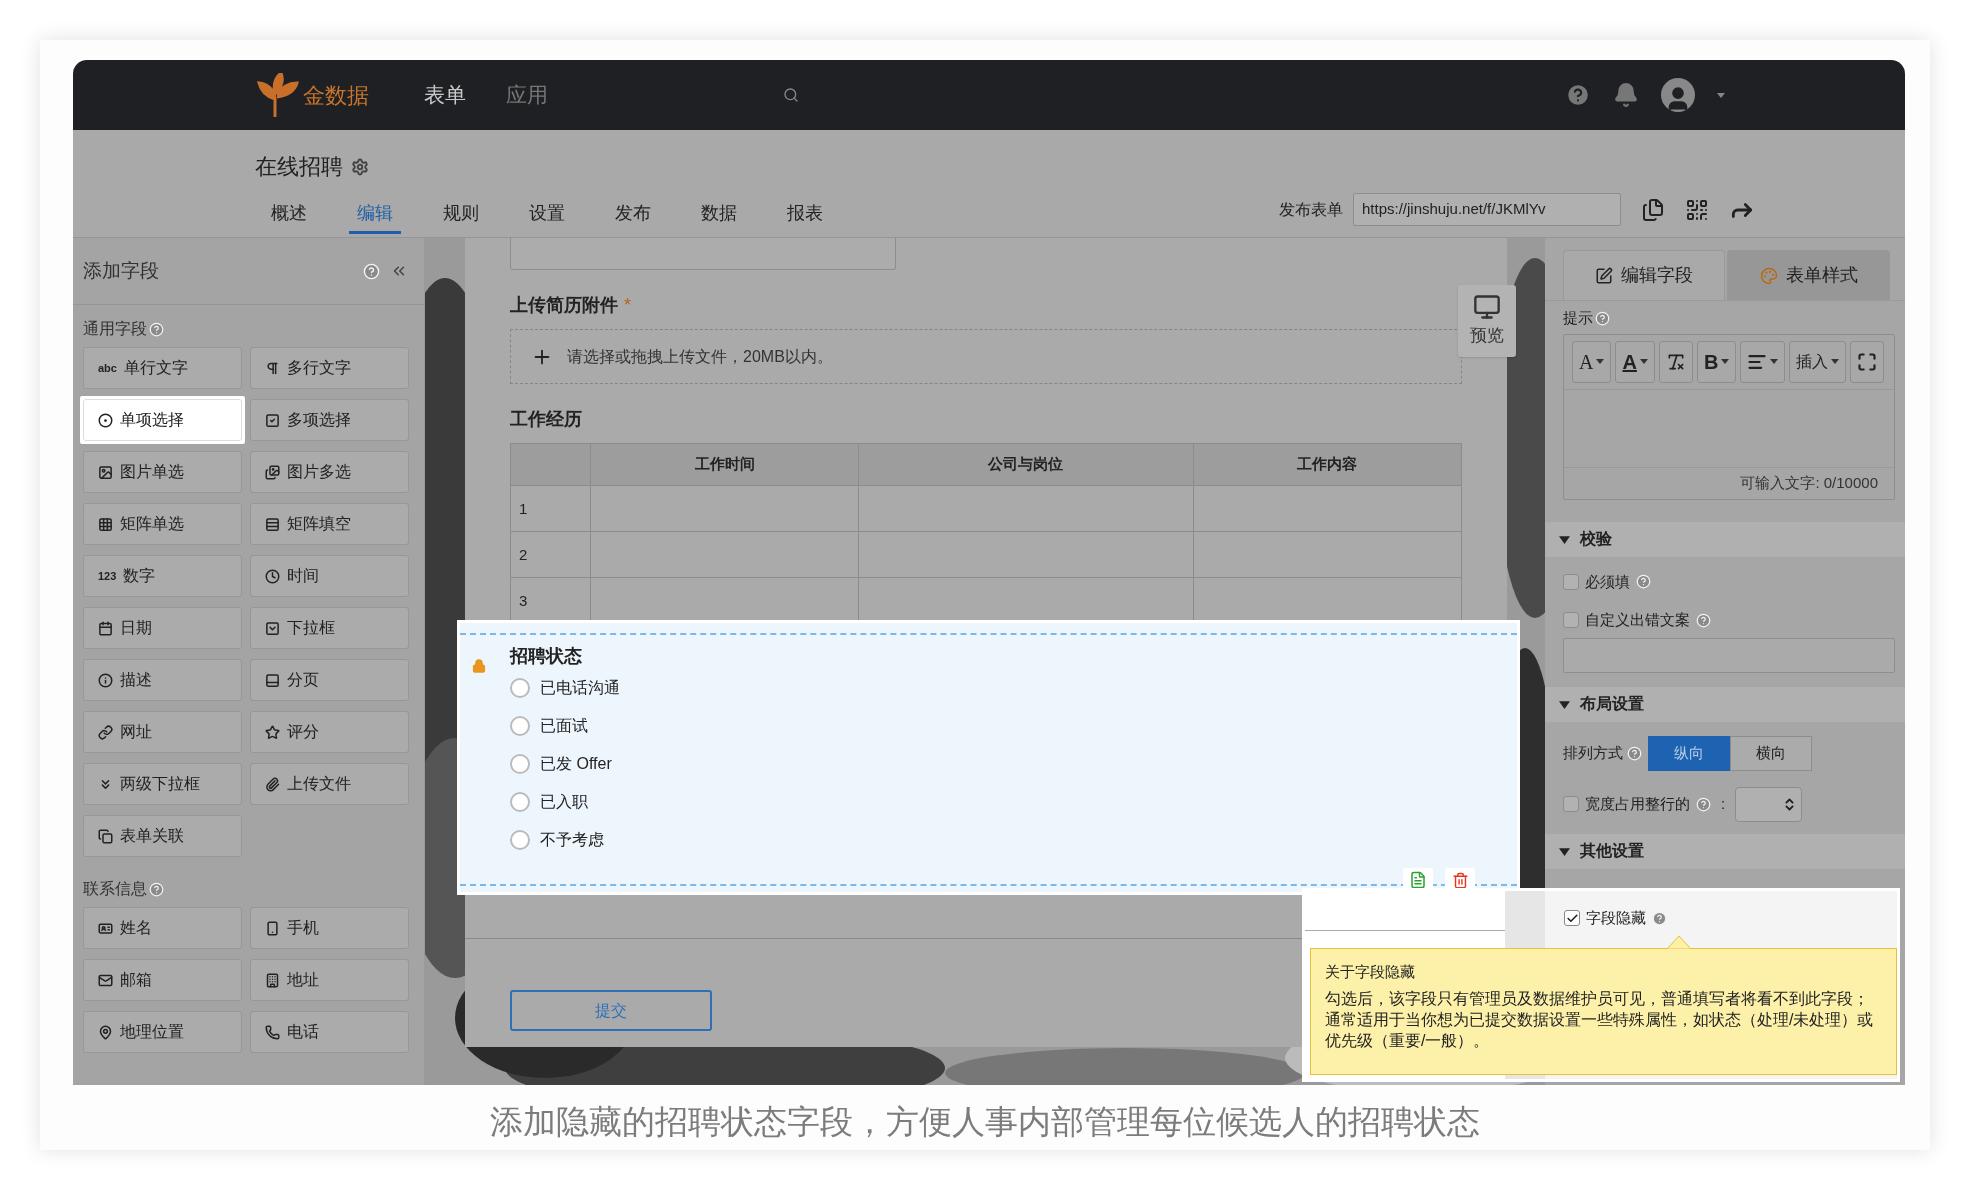  I want to click on nav-link: 表单, so click(445, 95).